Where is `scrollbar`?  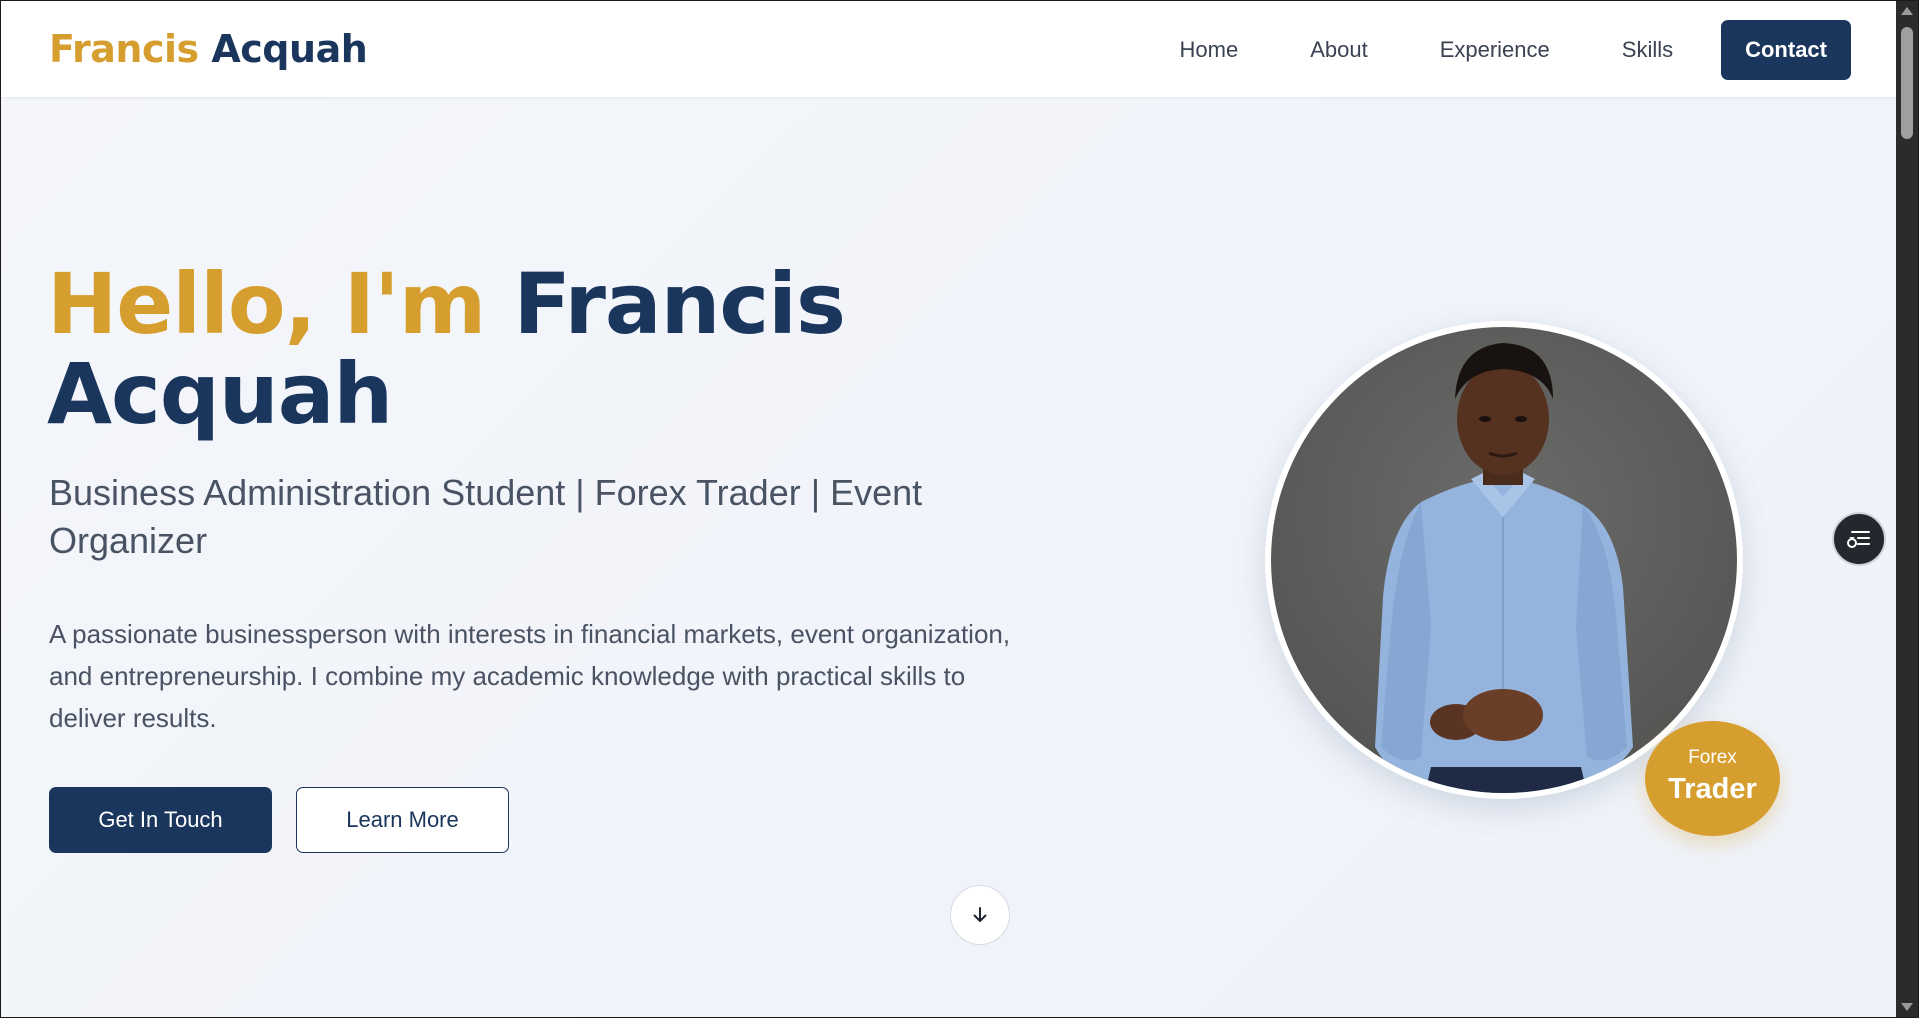 scrollbar is located at coordinates (1907, 509).